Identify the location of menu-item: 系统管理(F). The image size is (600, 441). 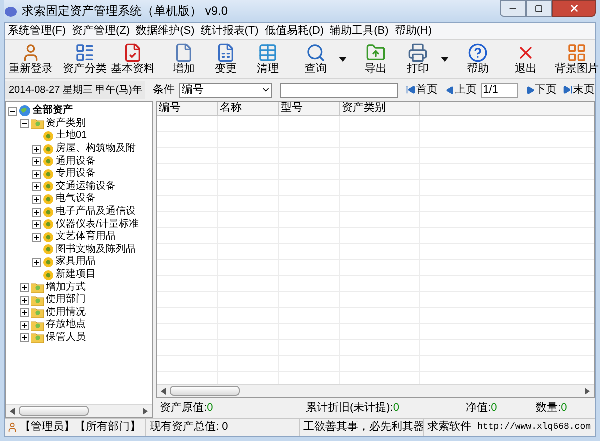
(37, 31).